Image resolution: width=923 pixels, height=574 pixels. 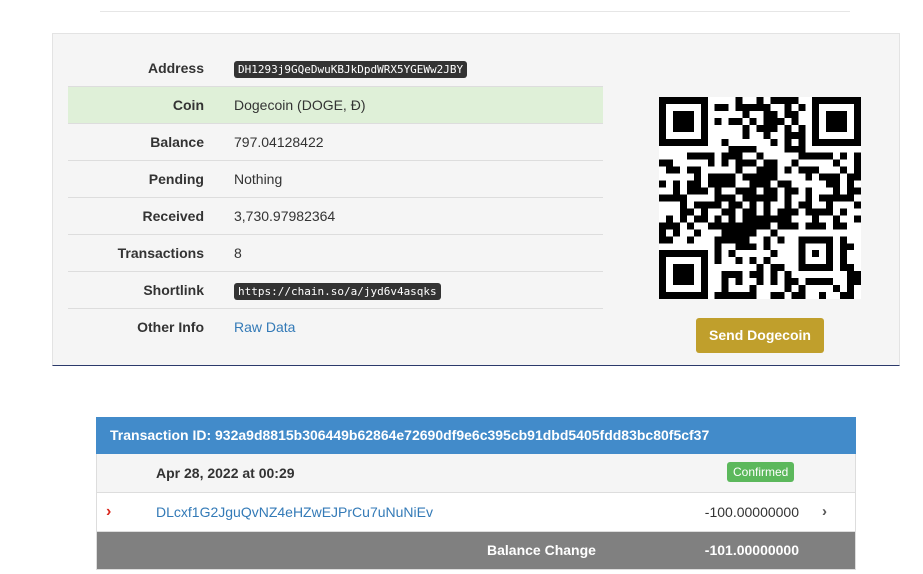 What do you see at coordinates (225, 473) in the screenshot?
I see `transaction-date: Apr 28, 2022 at 00:29` at bounding box center [225, 473].